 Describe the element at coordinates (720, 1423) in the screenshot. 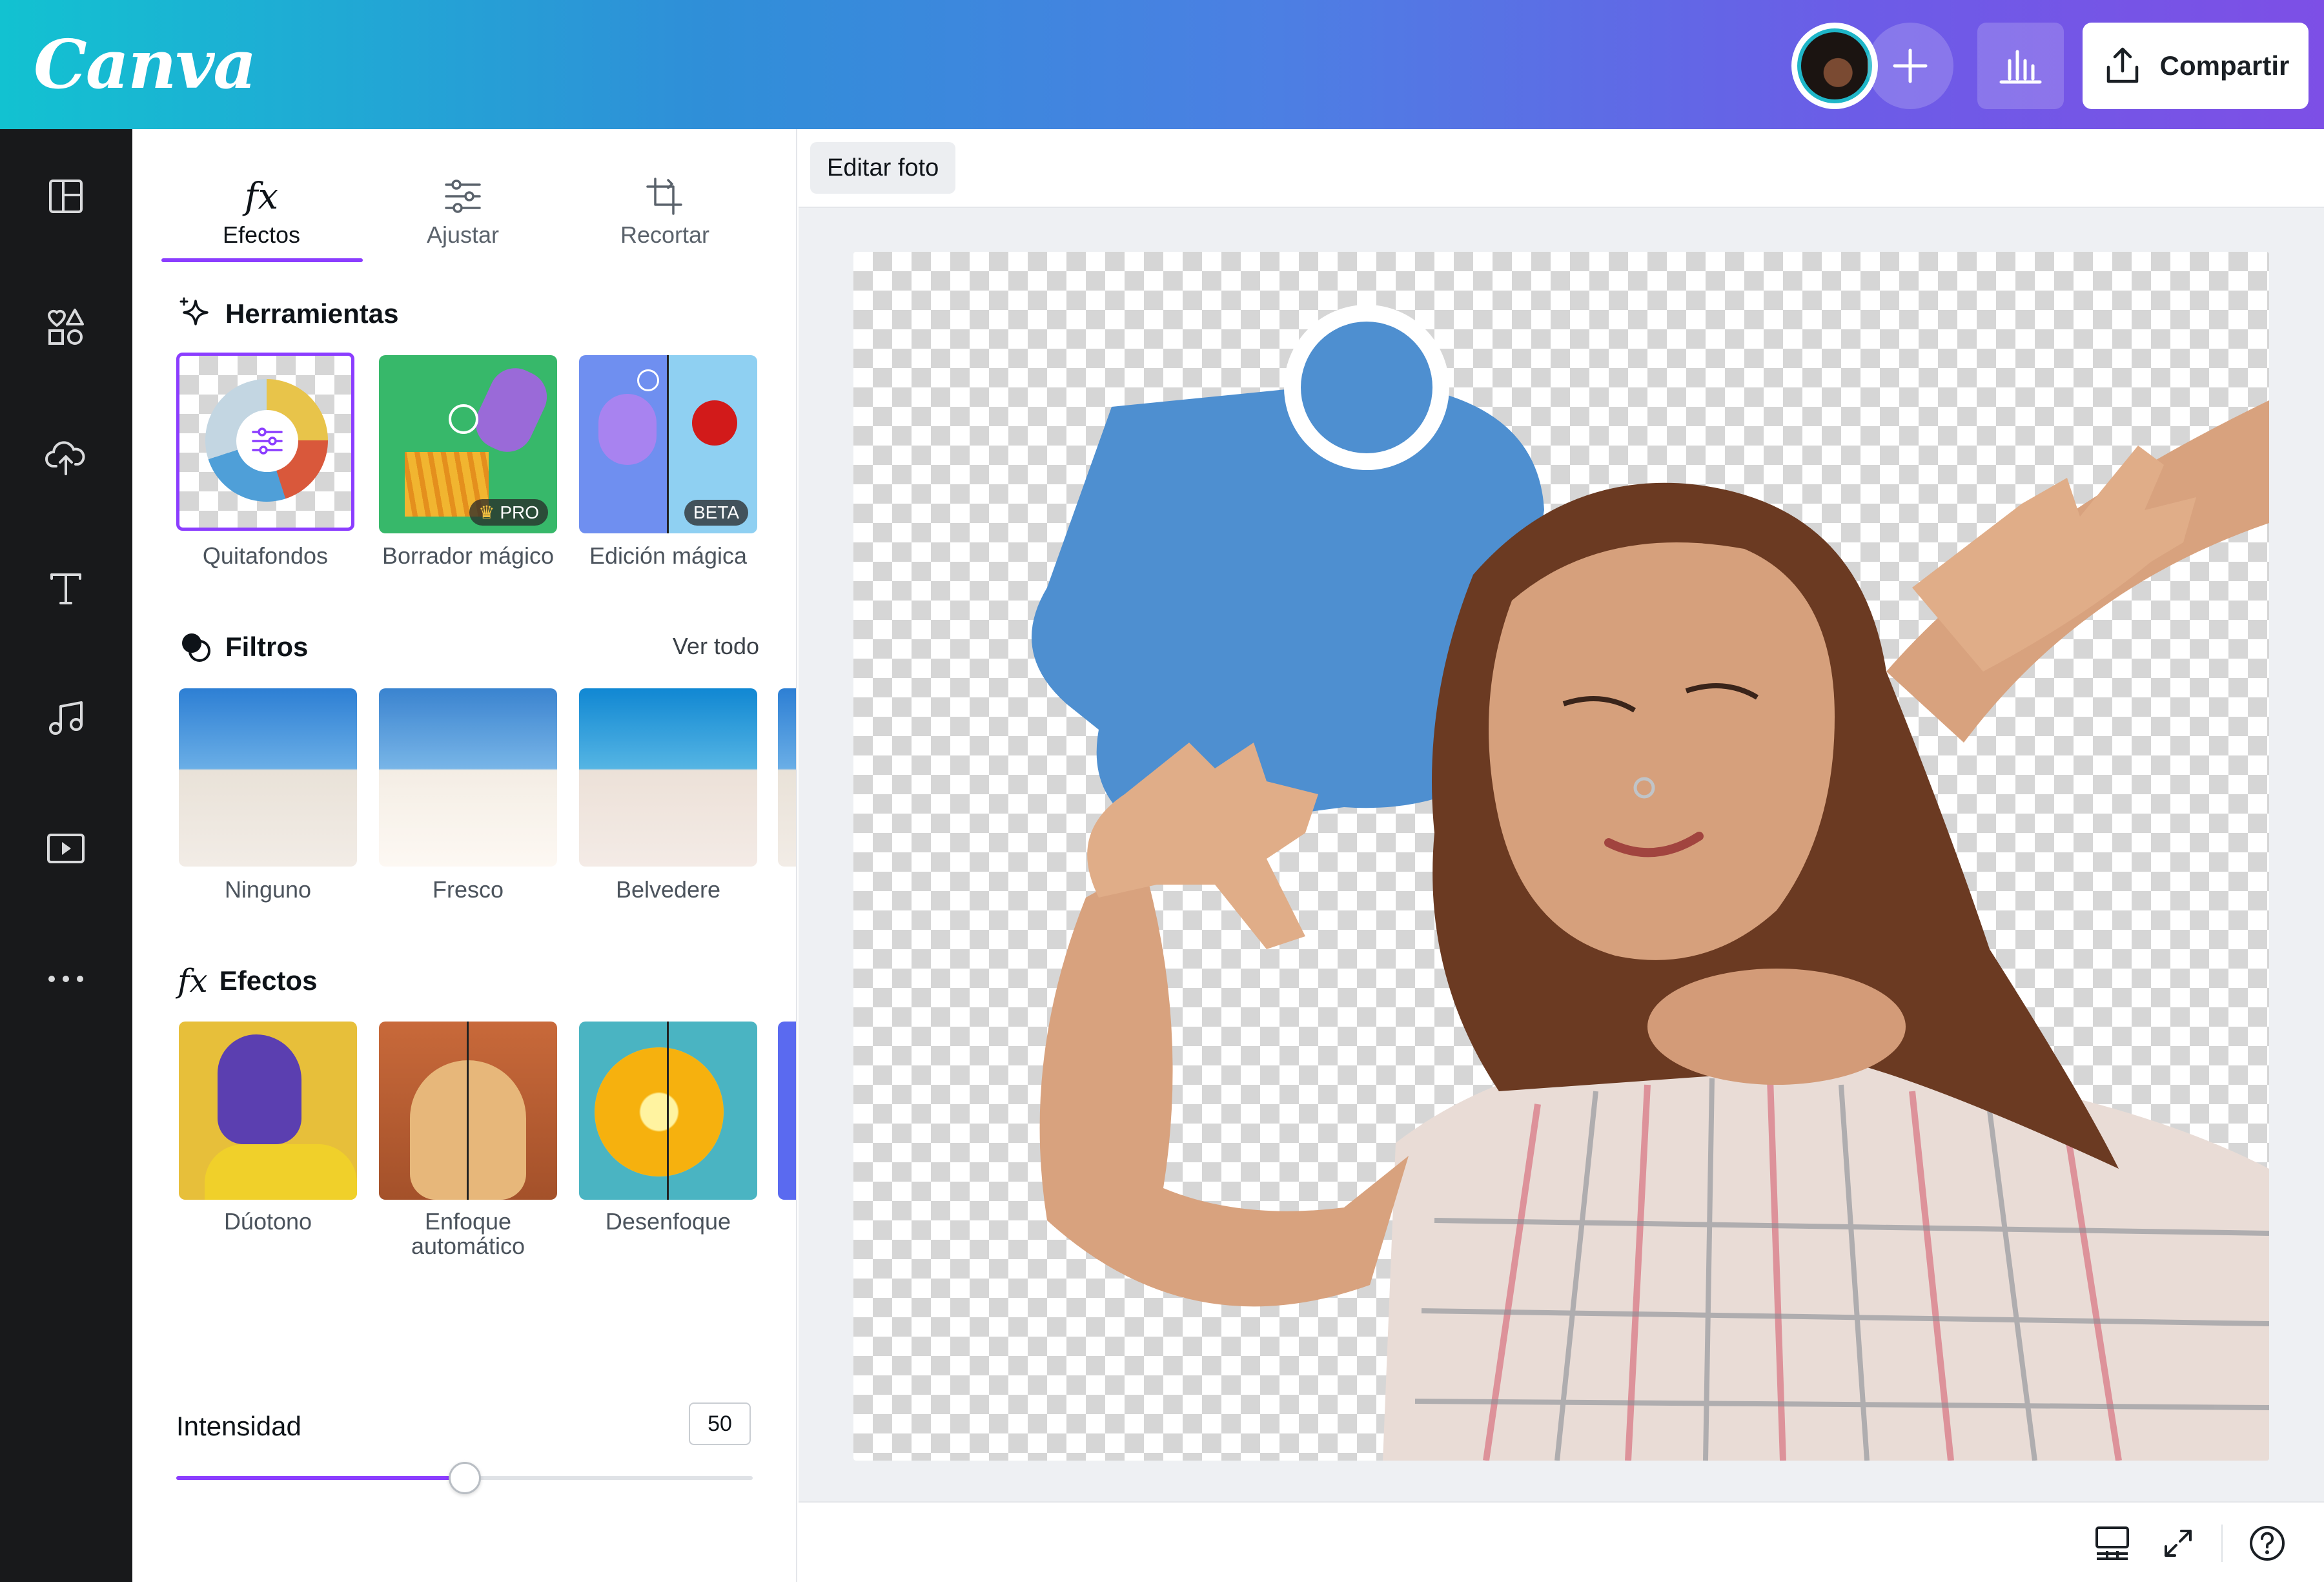

I see `intensity-value-input: 50` at that location.